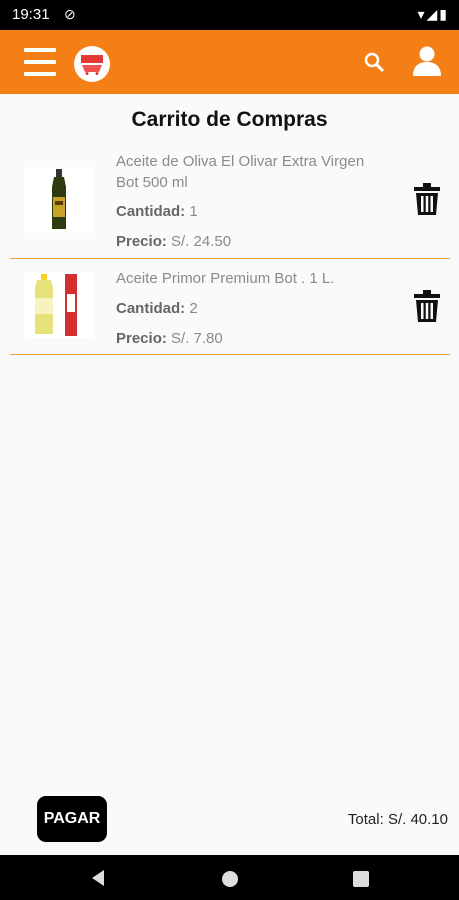  I want to click on home-circle-icon, so click(230, 879).